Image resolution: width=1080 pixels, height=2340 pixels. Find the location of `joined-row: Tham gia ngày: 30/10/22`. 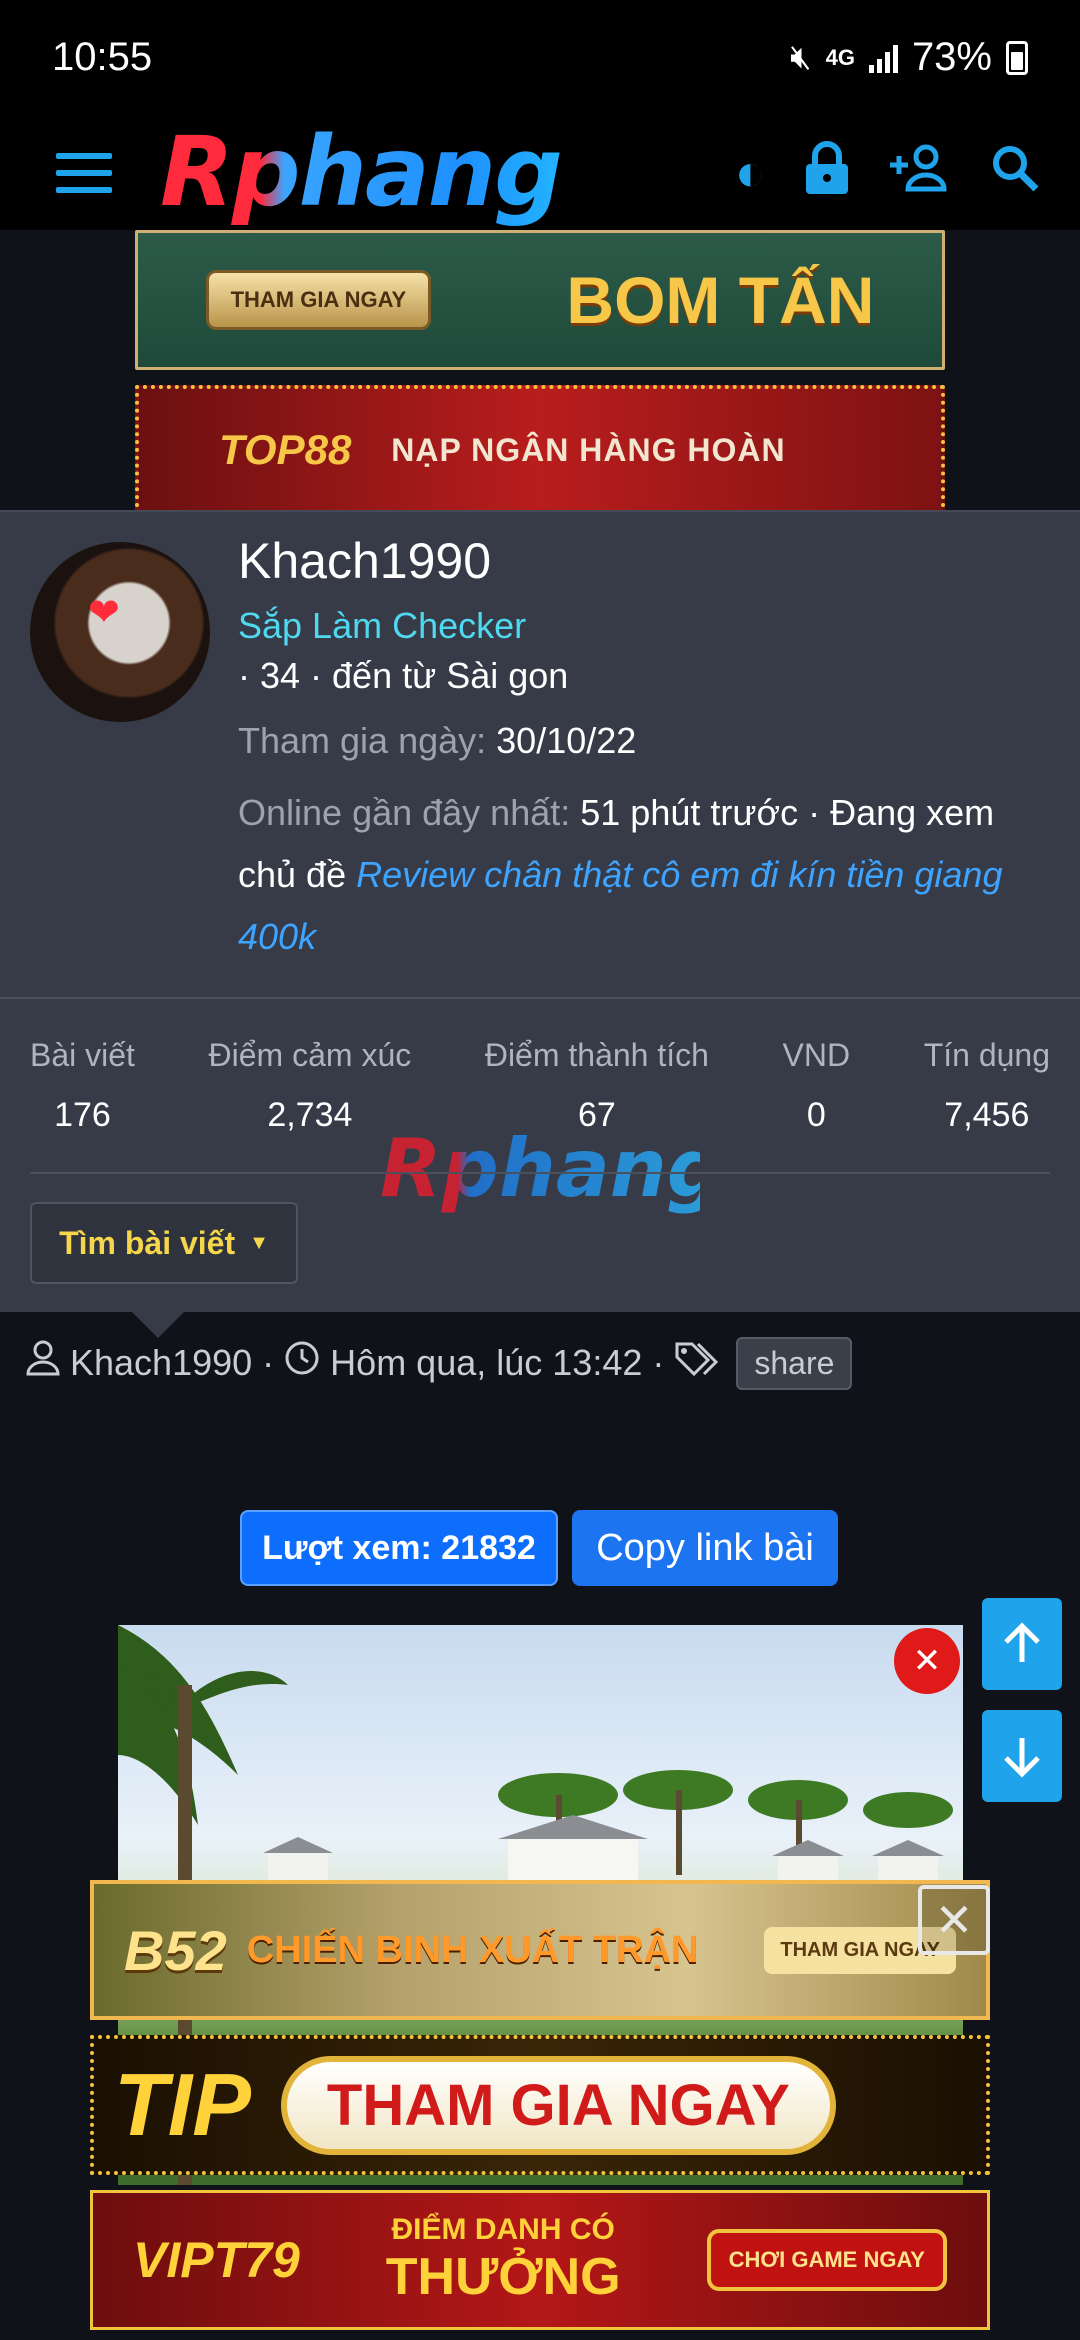

joined-row: Tham gia ngày: 30/10/22 is located at coordinates (437, 741).